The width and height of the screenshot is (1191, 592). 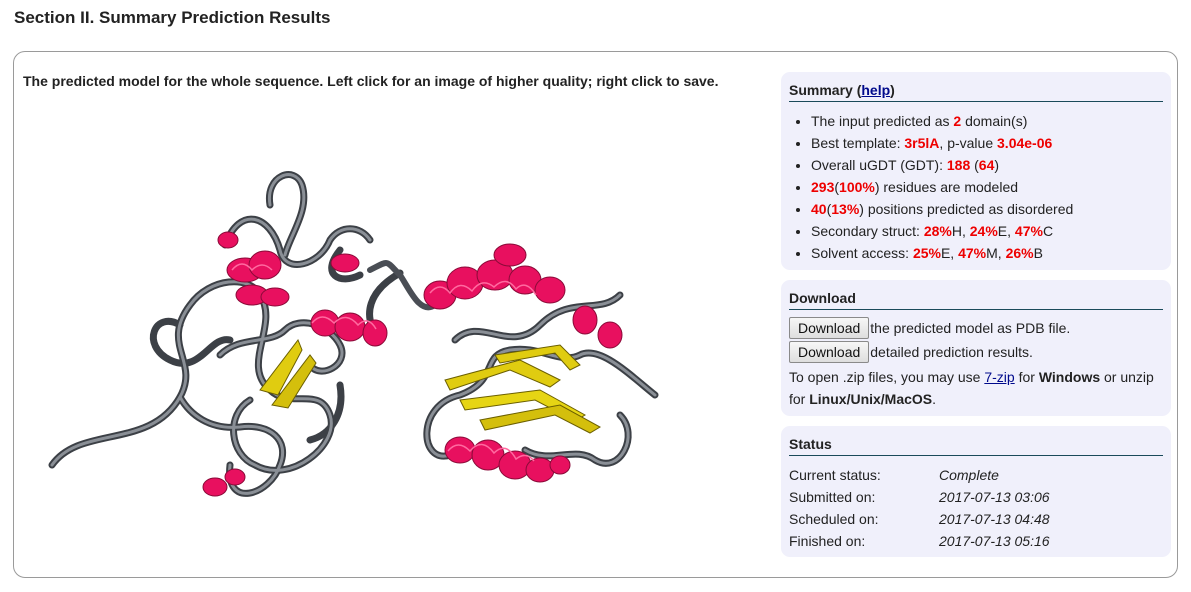 I want to click on summary-text: B, so click(x=1038, y=253).